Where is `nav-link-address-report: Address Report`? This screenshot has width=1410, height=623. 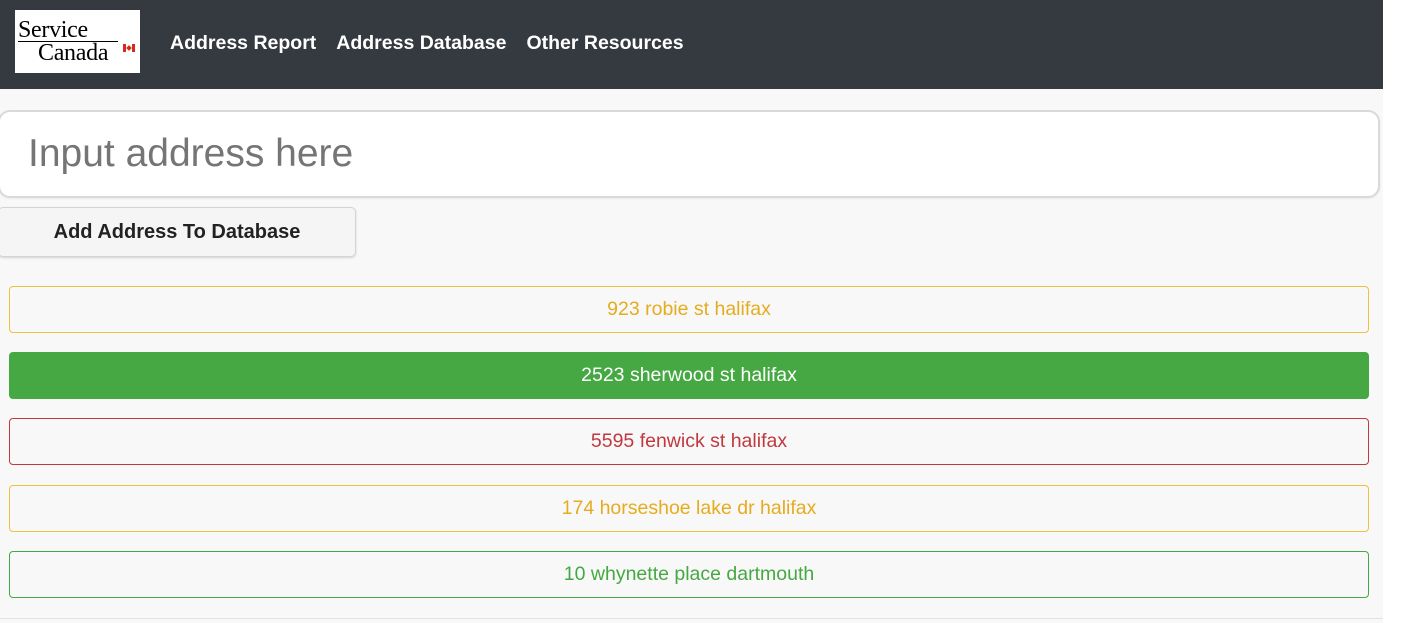 nav-link-address-report: Address Report is located at coordinates (243, 43).